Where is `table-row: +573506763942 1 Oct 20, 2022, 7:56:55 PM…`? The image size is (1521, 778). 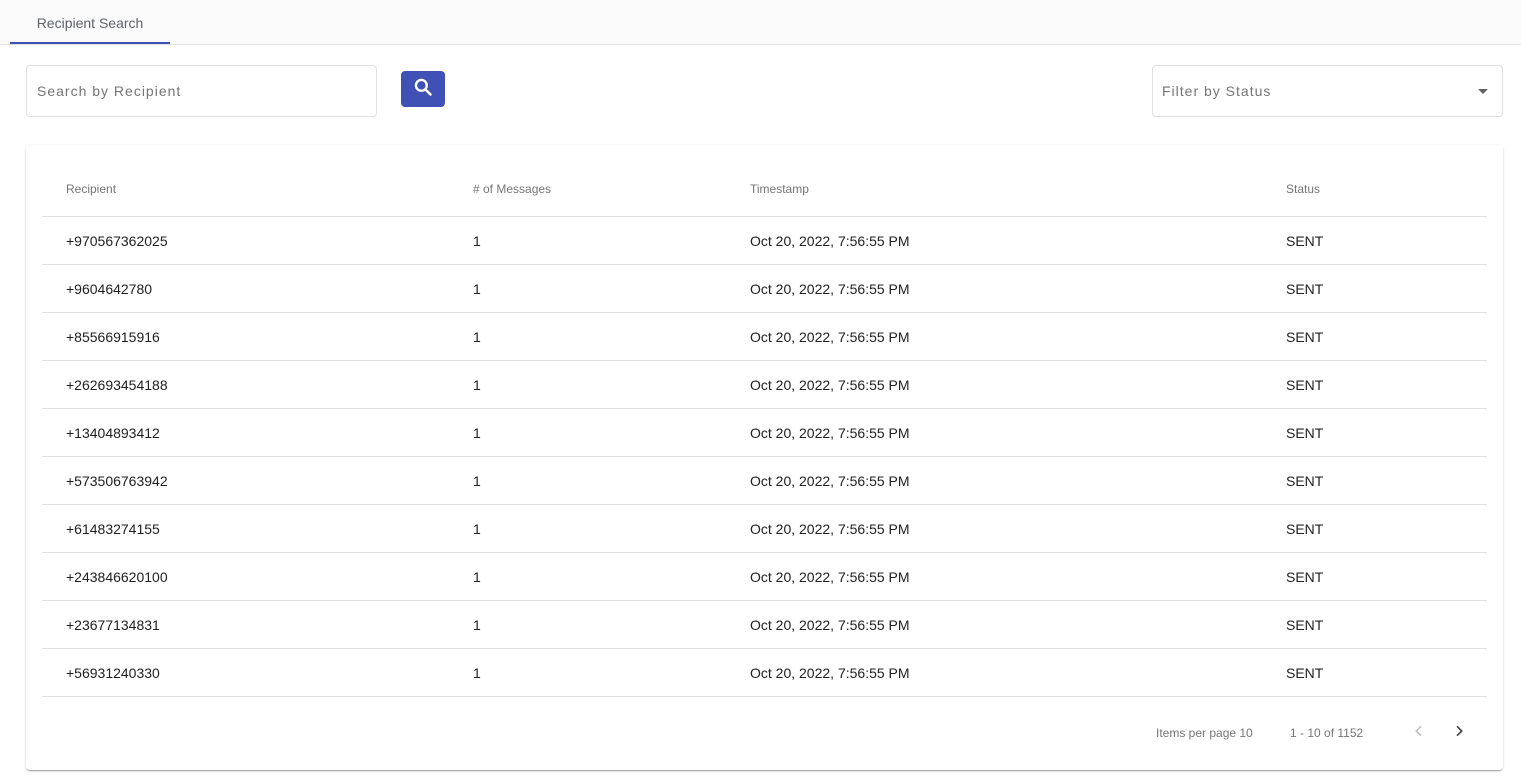 table-row: +573506763942 1 Oct 20, 2022, 7:56:55 PM… is located at coordinates (764, 481).